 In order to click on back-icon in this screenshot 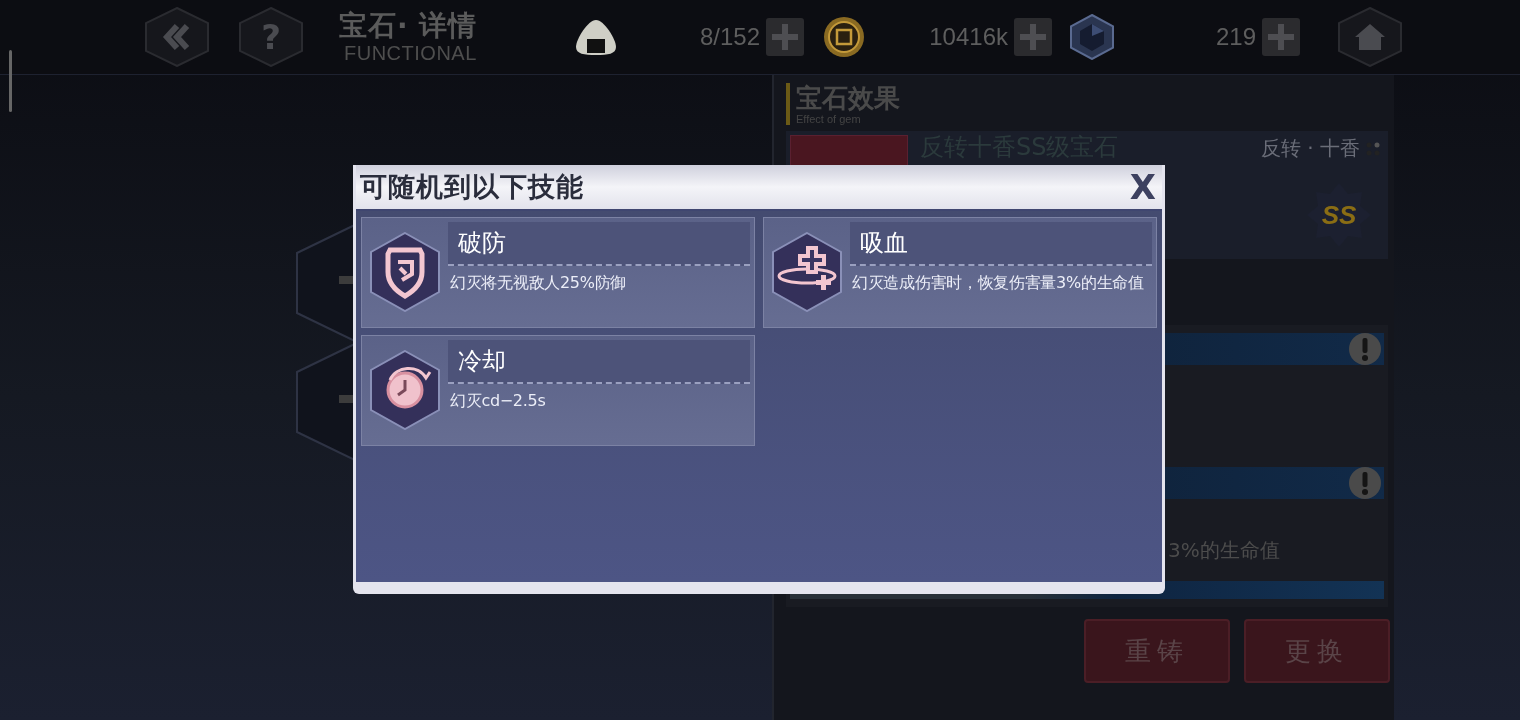, I will do `click(177, 37)`.